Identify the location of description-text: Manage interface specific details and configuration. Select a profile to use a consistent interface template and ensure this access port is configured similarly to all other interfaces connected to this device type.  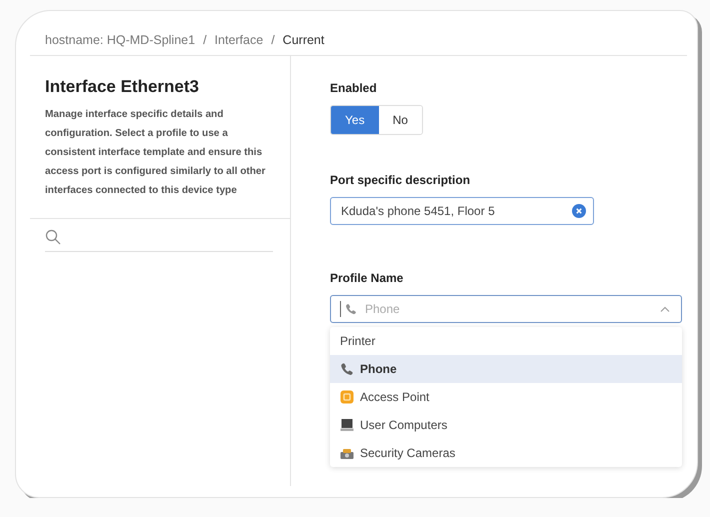
(155, 153).